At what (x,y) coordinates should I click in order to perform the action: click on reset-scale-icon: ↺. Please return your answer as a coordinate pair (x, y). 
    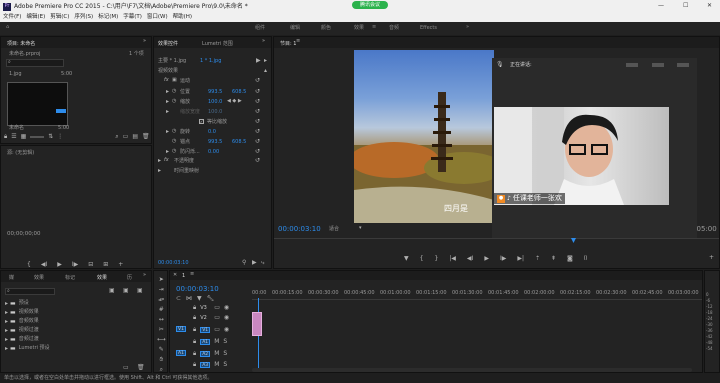
    Looking at the image, I should click on (257, 102).